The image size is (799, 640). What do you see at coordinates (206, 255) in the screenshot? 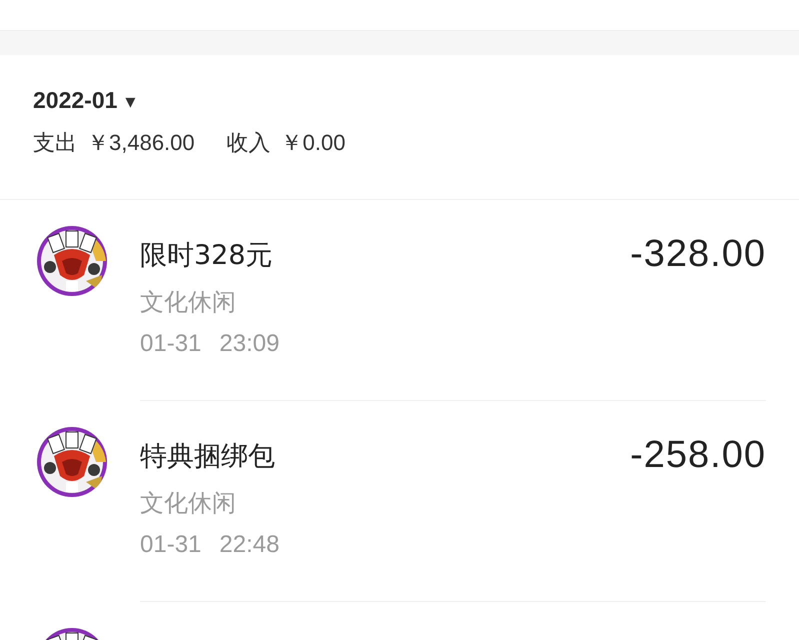
I see `transaction-title: 限时328元` at bounding box center [206, 255].